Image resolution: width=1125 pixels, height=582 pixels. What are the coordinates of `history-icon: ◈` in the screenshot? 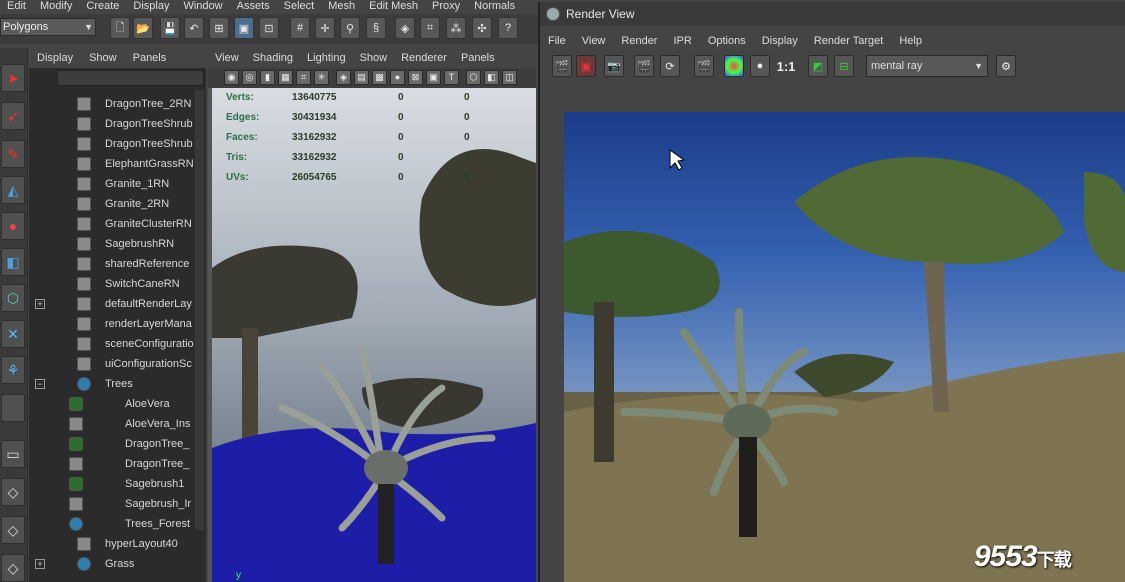 It's located at (405, 28).